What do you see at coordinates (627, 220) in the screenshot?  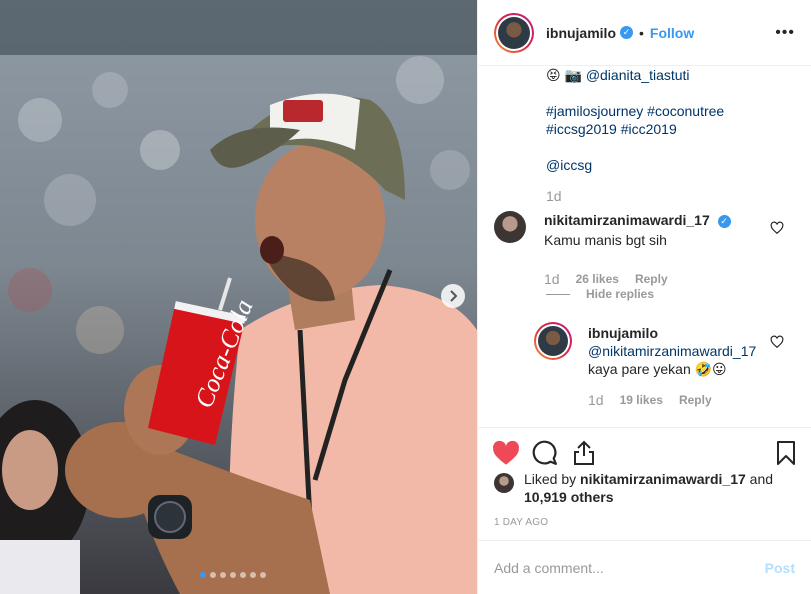 I see `commenter-username: nikitamirzanimawardi_17` at bounding box center [627, 220].